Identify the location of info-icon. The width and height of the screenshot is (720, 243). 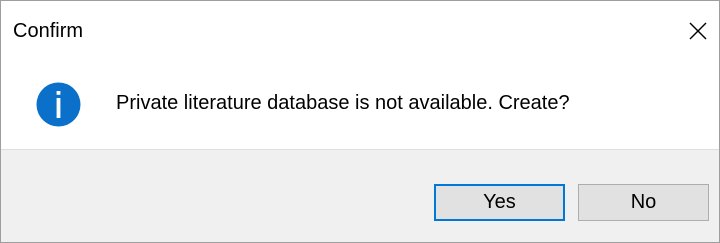
(58, 104).